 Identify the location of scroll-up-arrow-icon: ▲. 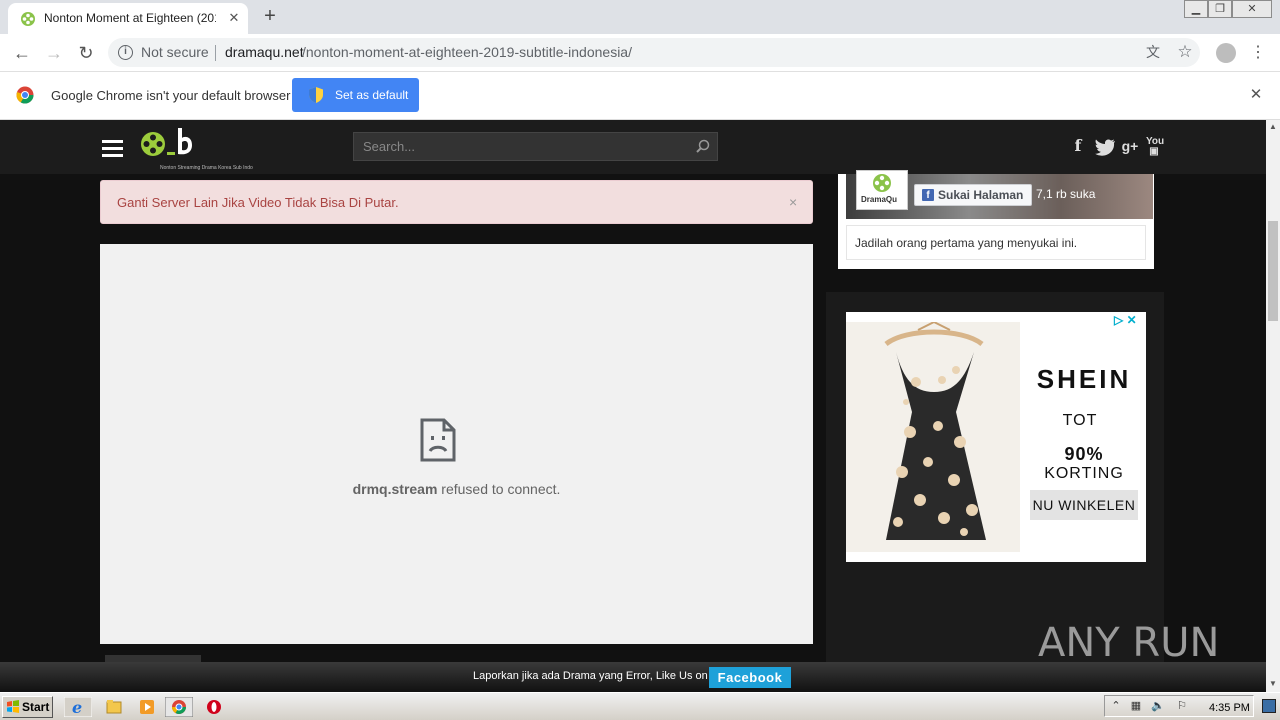
(1273, 127).